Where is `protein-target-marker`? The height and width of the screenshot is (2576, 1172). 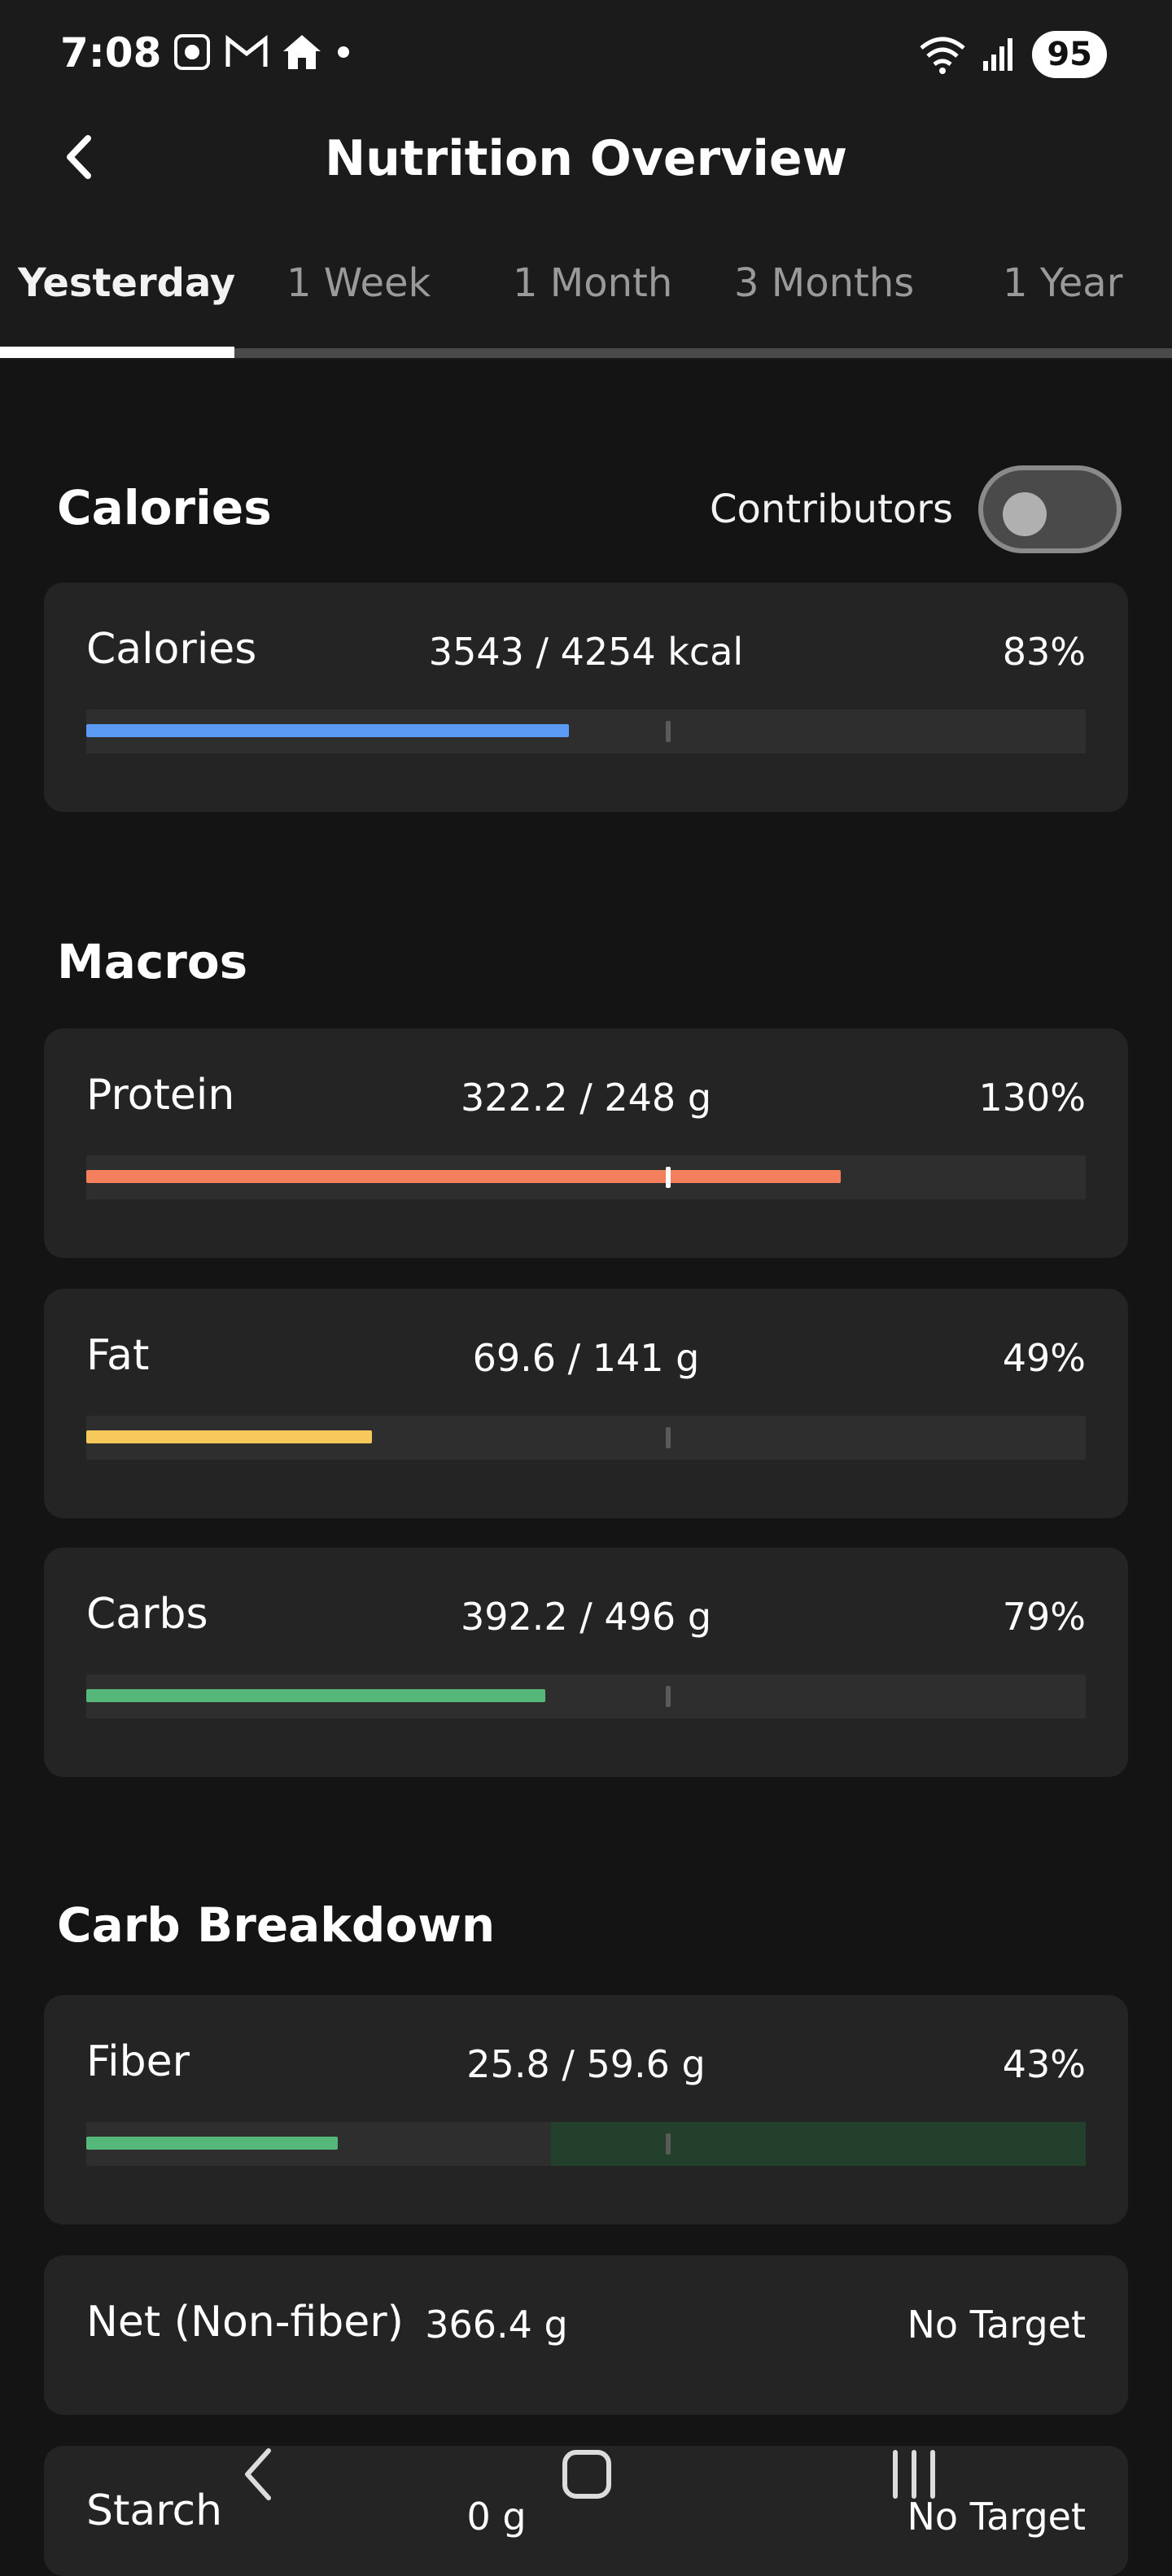
protein-target-marker is located at coordinates (669, 1177).